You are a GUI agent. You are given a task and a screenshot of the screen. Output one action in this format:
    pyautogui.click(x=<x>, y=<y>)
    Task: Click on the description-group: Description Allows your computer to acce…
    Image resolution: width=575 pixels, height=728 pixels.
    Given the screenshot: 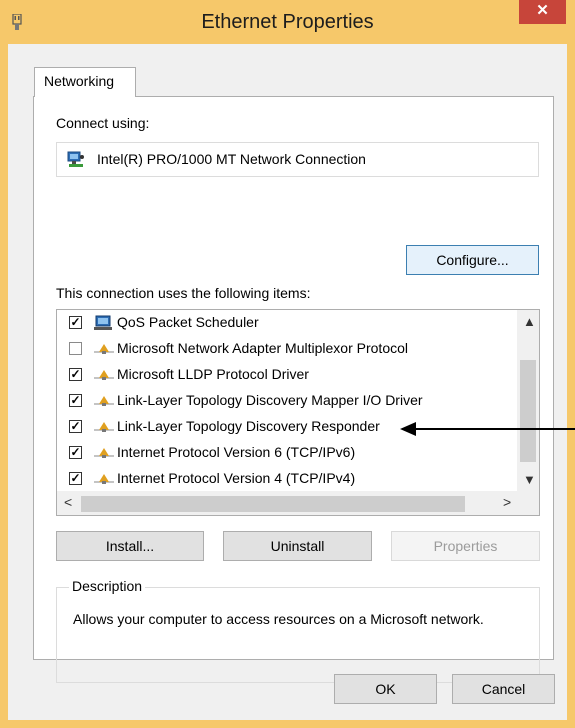 What is the action you would take?
    pyautogui.click(x=298, y=630)
    